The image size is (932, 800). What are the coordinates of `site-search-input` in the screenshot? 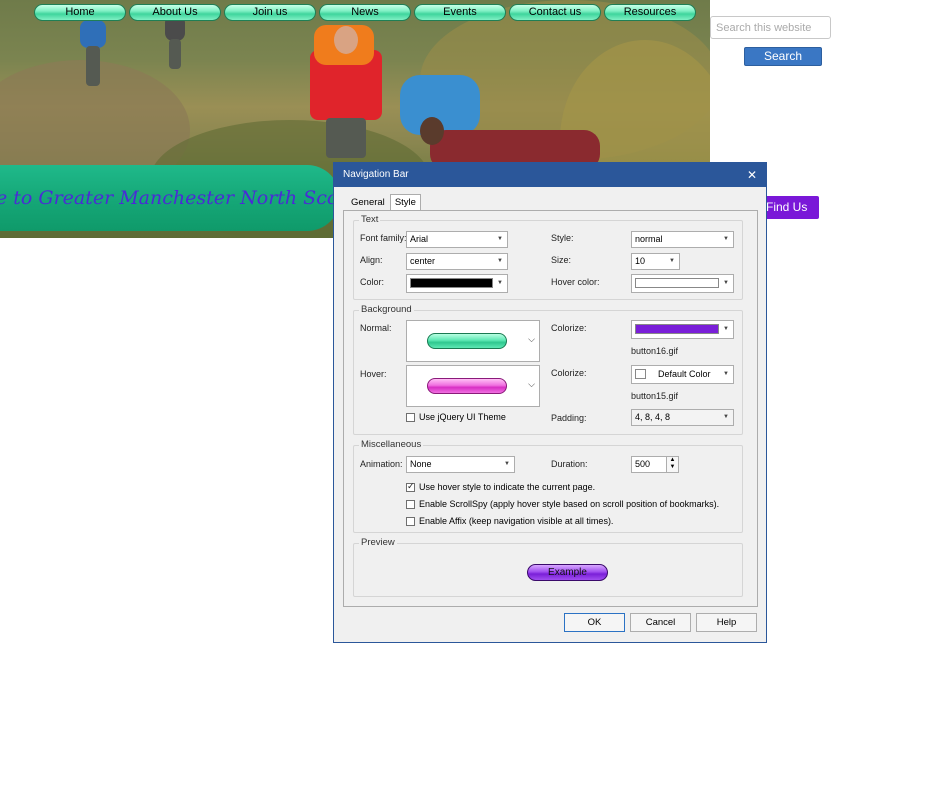 It's located at (770, 27).